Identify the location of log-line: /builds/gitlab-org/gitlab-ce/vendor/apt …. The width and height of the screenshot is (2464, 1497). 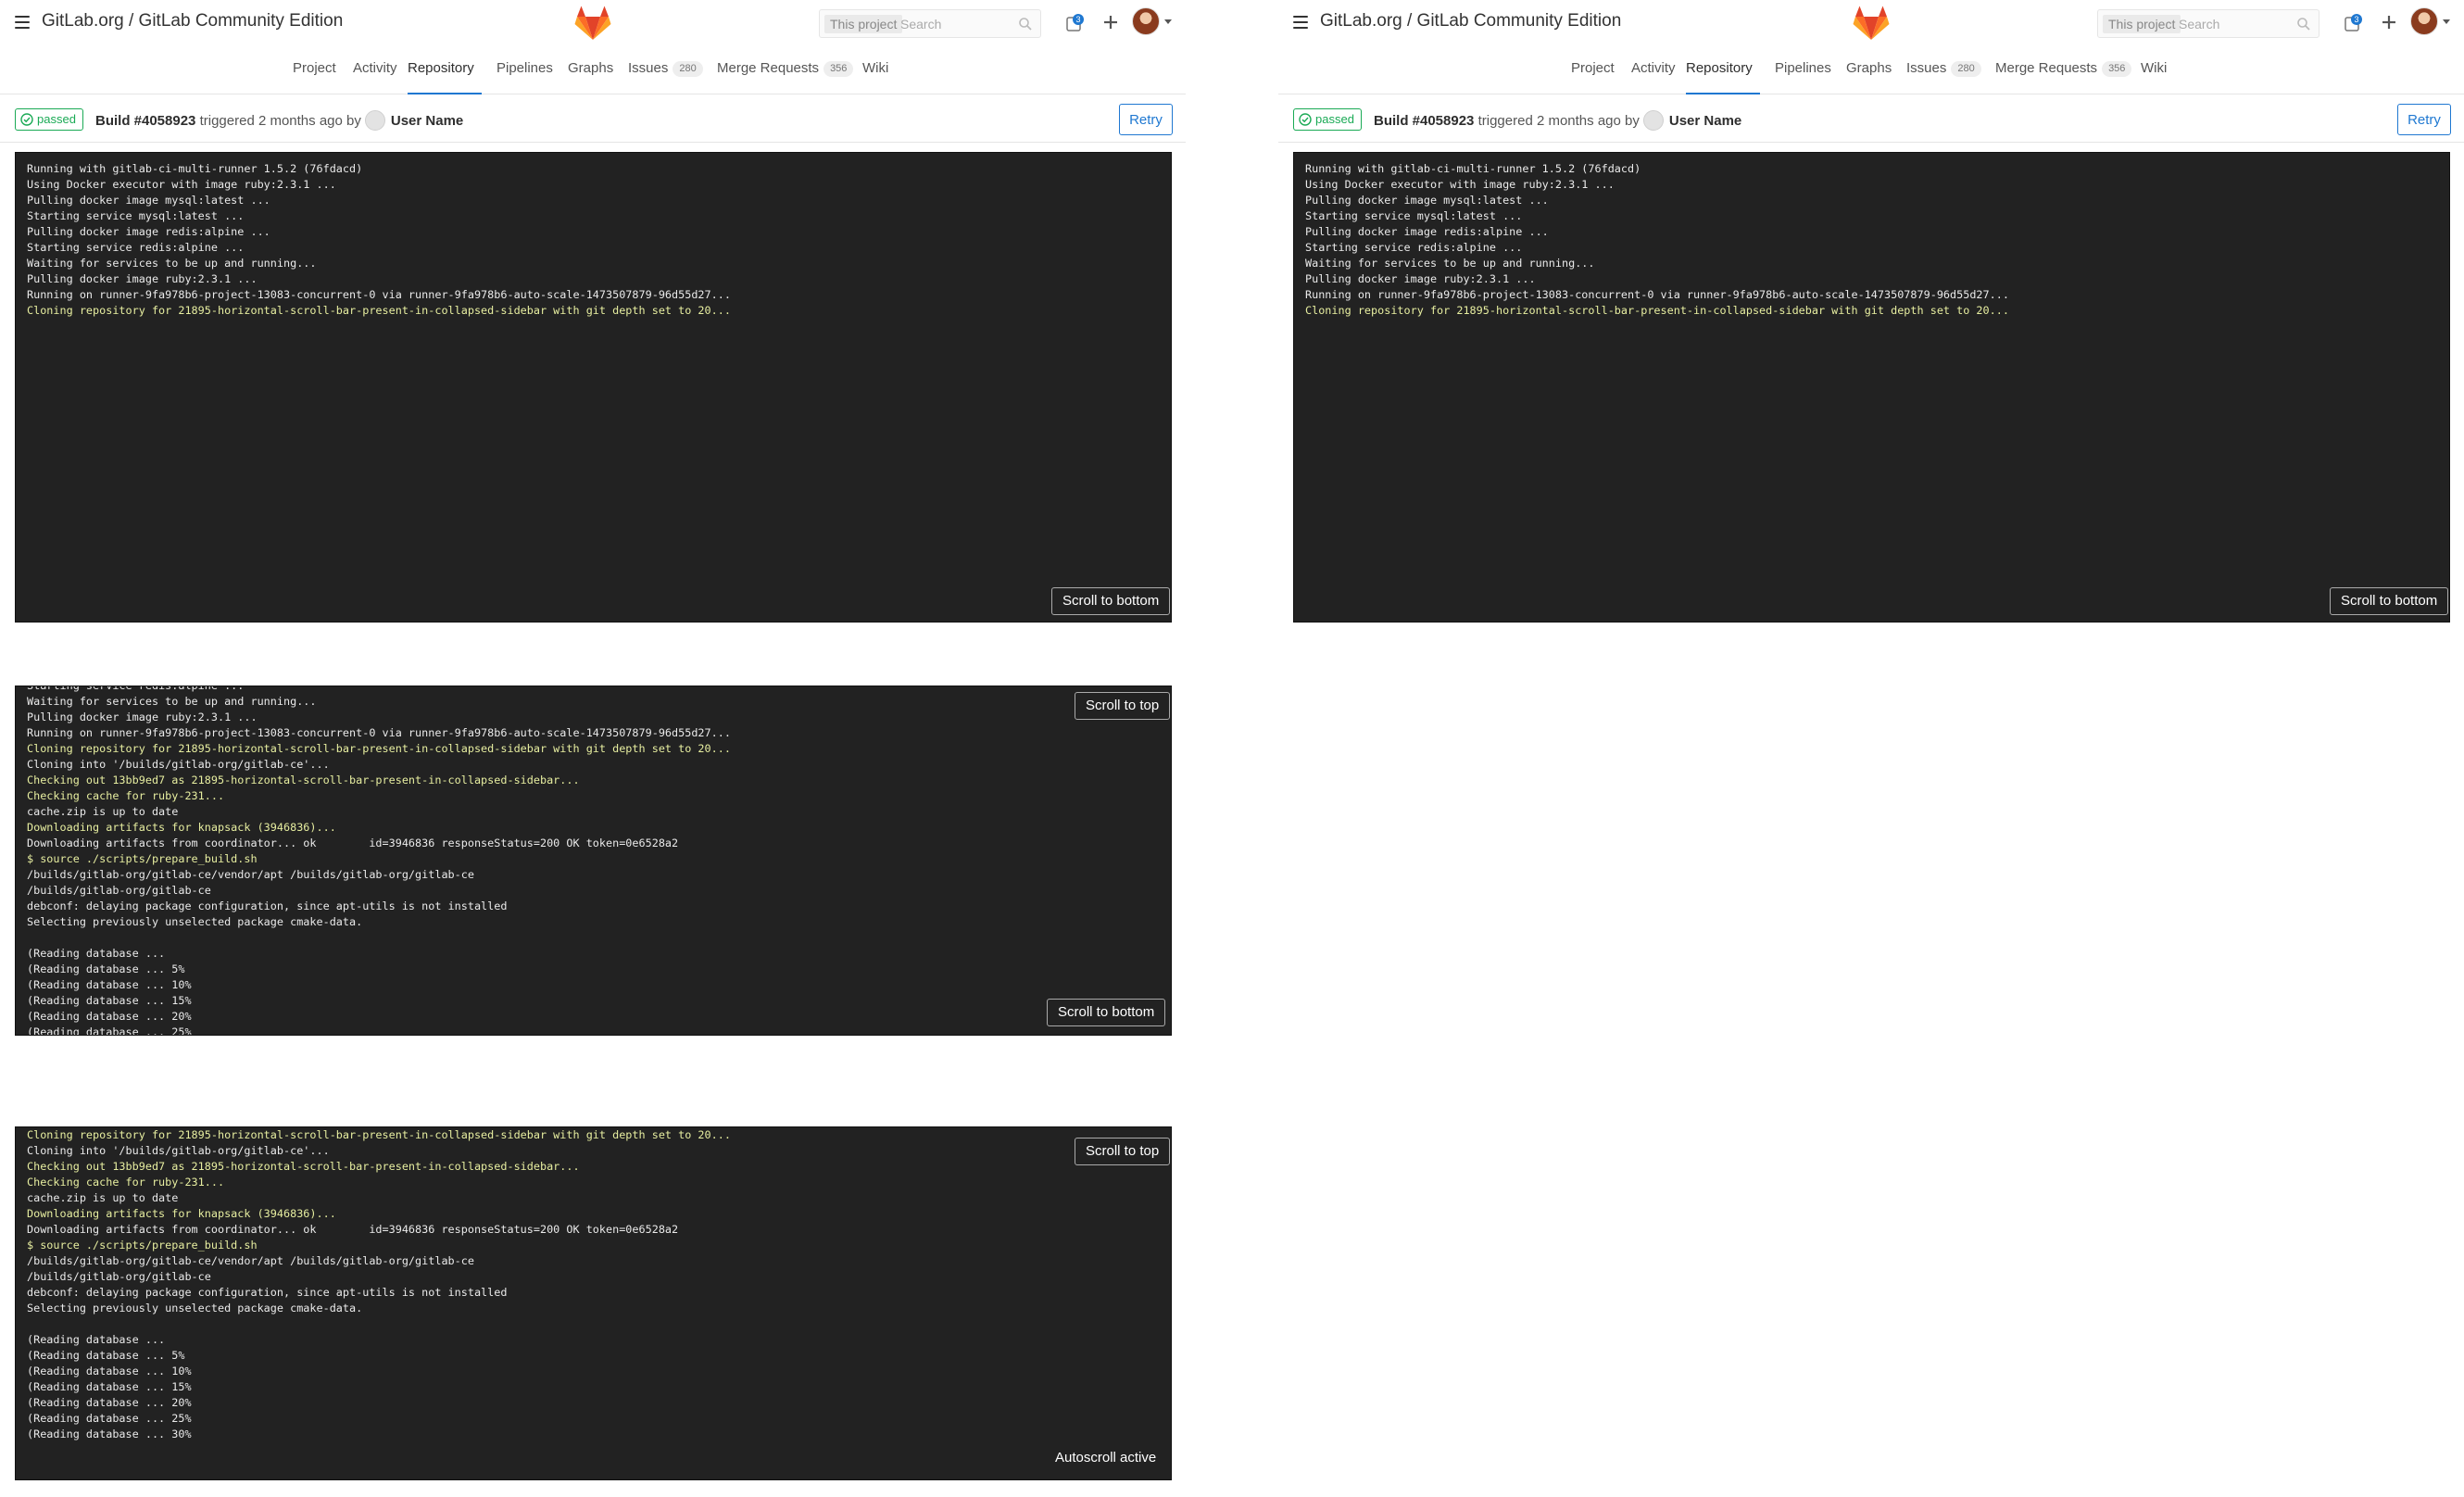
(250, 1260).